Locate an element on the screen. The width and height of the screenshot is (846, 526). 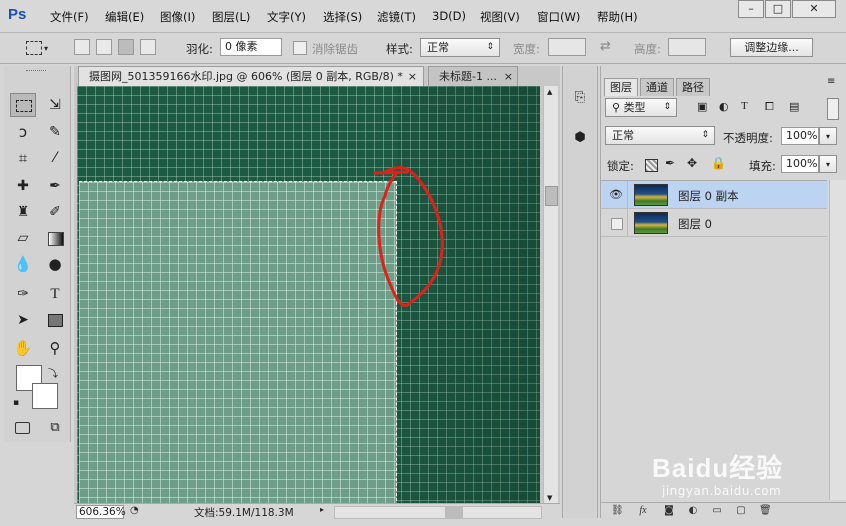
eraser-icon: ▱ is located at coordinates (23, 238).